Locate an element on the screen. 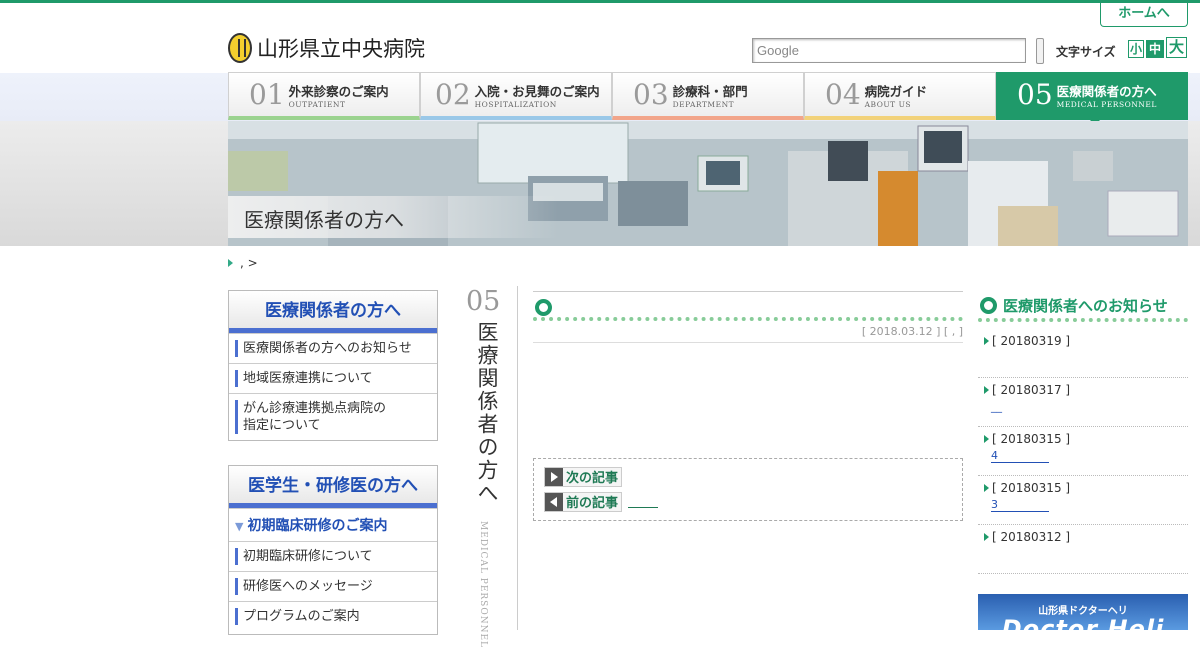 Image resolution: width=1200 pixels, height=648 pixels. sidebar-item-regional-cooperation: 地域医療連携について is located at coordinates (333, 378).